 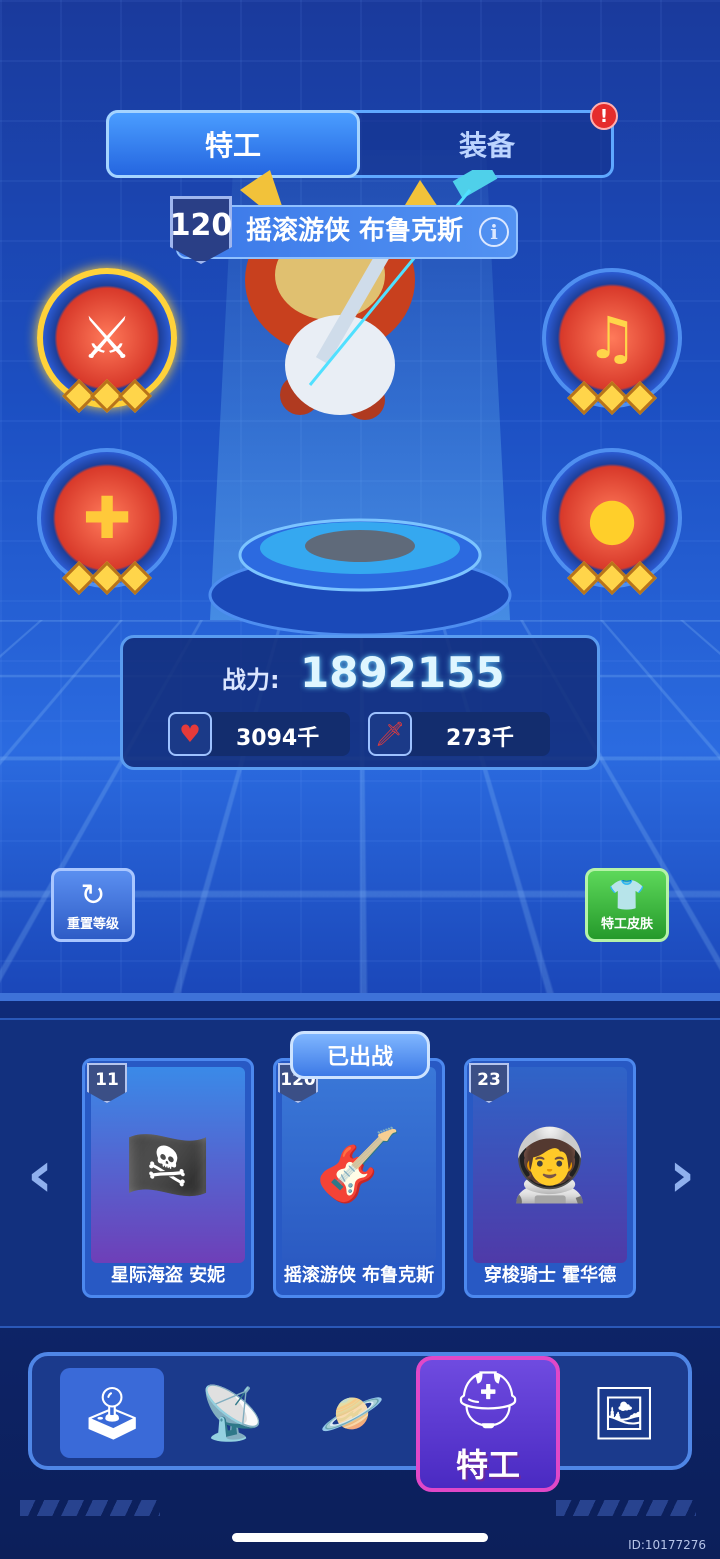 I want to click on reset-level-label: 重置等级, so click(x=92, y=924).